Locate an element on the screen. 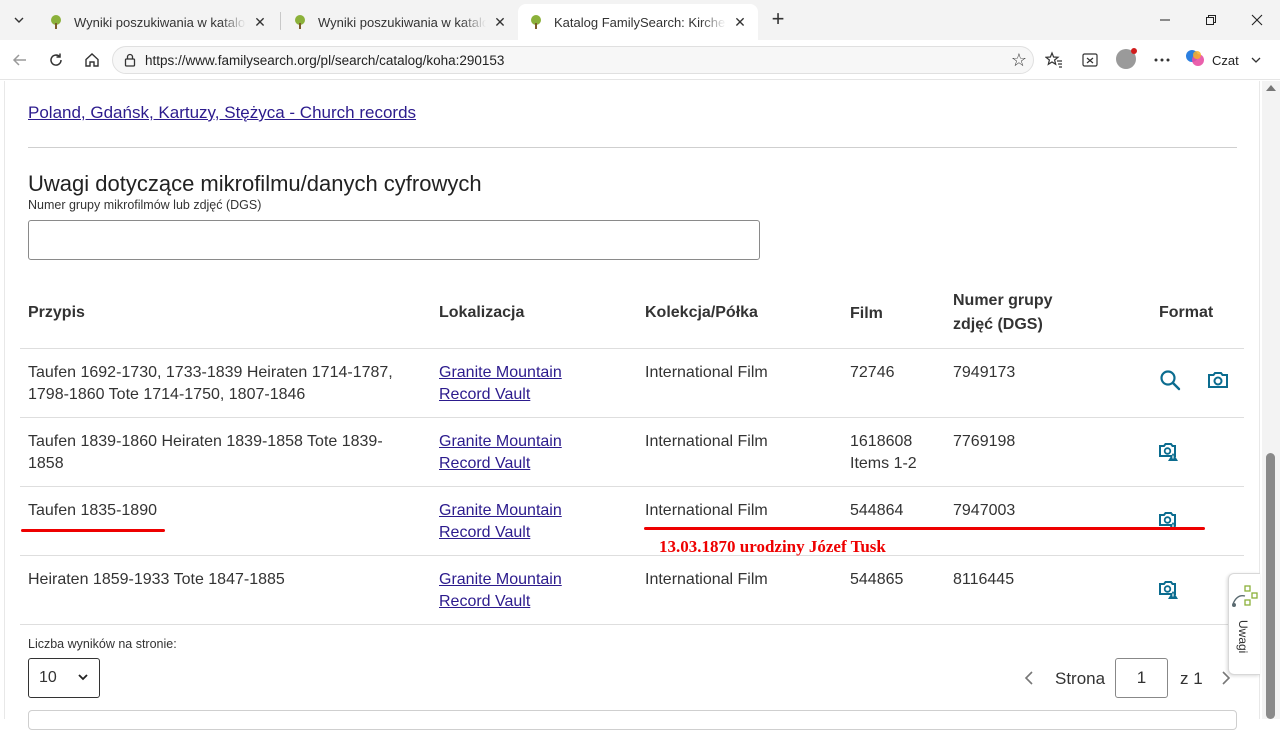 This screenshot has width=1280, height=730. header-note: Przypis is located at coordinates (56, 312).